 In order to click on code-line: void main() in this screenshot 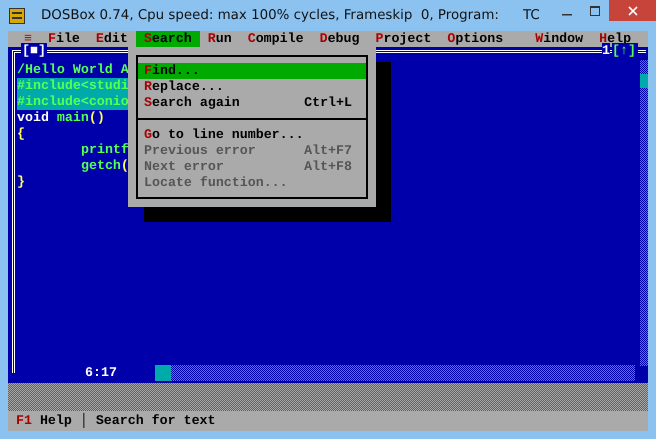, I will do `click(61, 118)`.